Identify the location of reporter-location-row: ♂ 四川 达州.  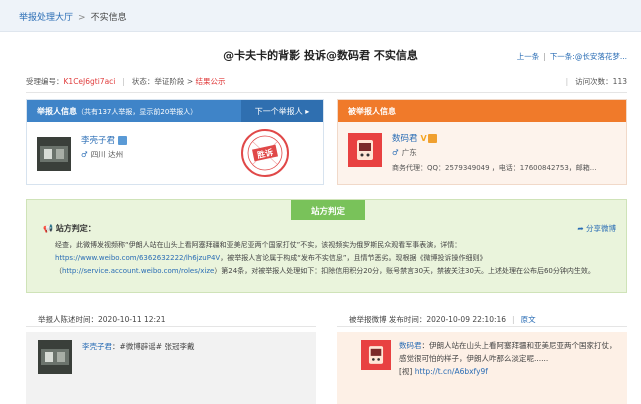
(102, 154).